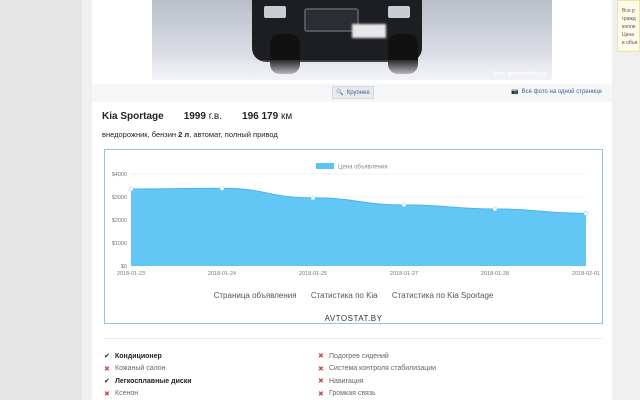 The image size is (640, 400). I want to click on car-grille, so click(331, 20).